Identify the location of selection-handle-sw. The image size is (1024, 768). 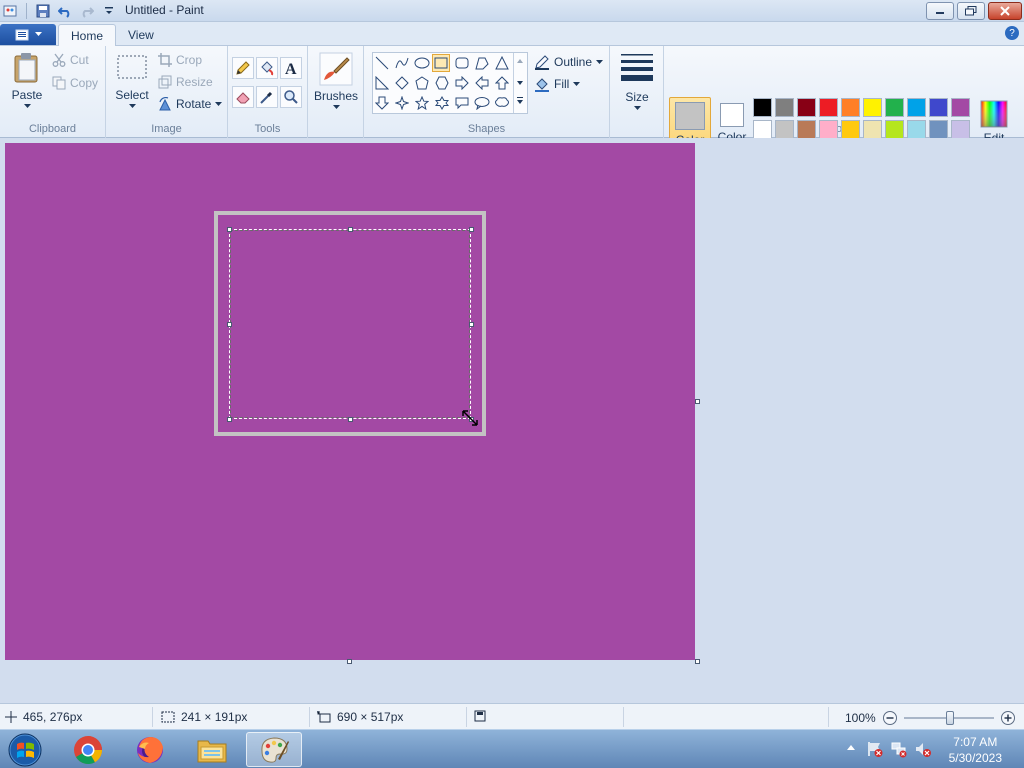
(229, 419).